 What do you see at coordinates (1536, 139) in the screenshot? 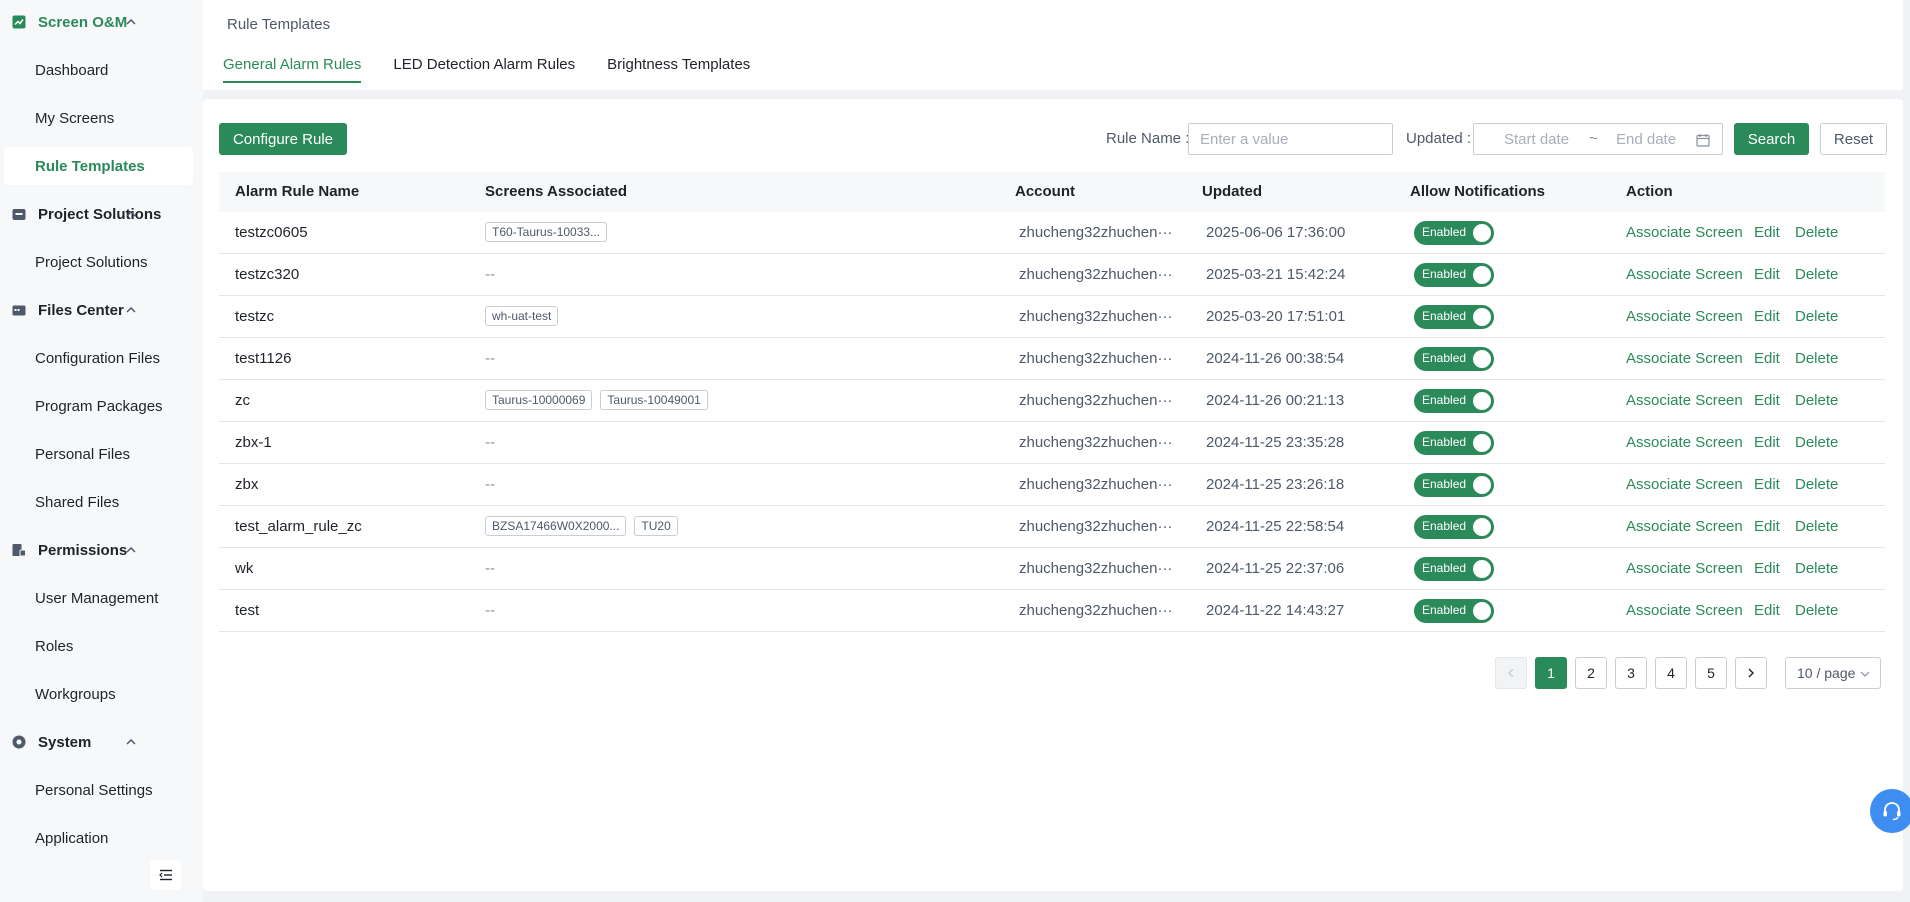
I see `start-date-input: Start date` at bounding box center [1536, 139].